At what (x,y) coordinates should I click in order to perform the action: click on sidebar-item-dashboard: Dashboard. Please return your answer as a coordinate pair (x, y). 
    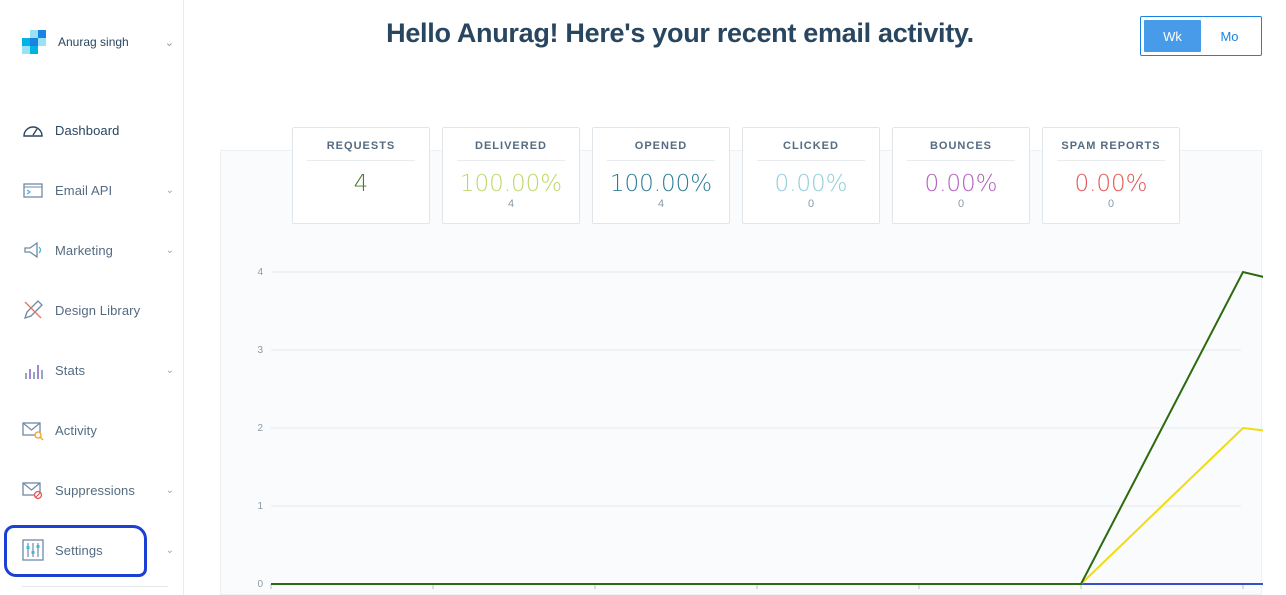
    Looking at the image, I should click on (100, 130).